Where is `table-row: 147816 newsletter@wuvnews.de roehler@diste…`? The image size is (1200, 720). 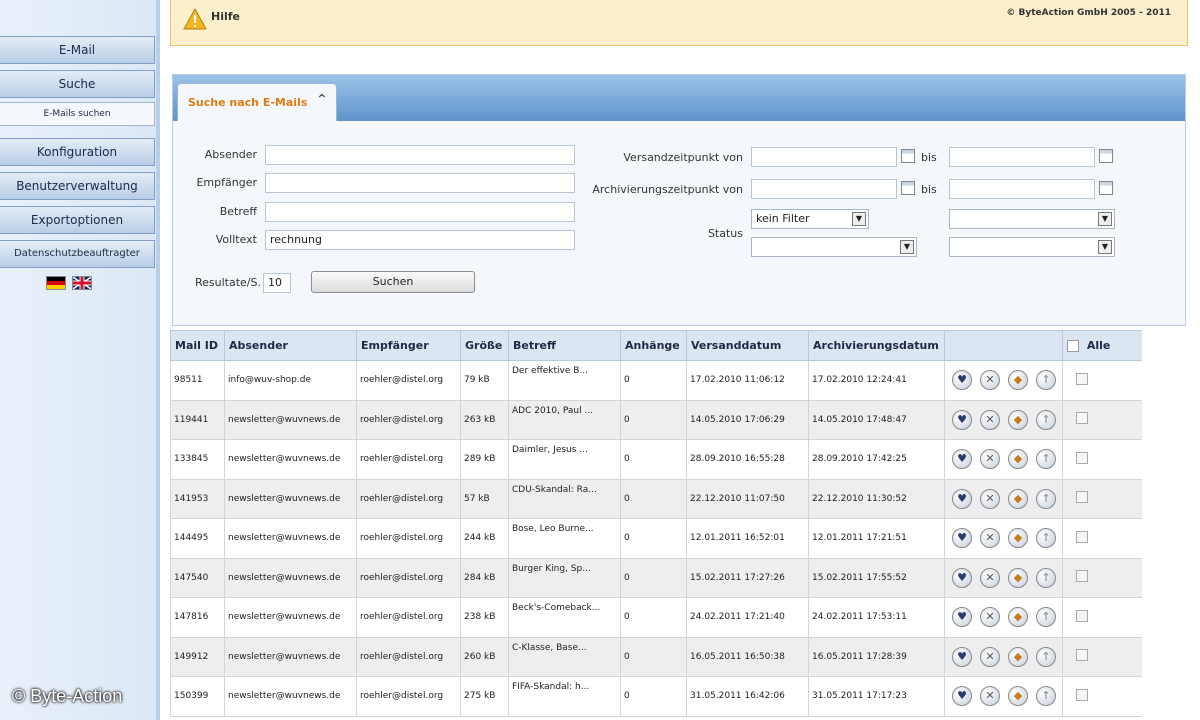 table-row: 147816 newsletter@wuvnews.de roehler@diste… is located at coordinates (656, 617).